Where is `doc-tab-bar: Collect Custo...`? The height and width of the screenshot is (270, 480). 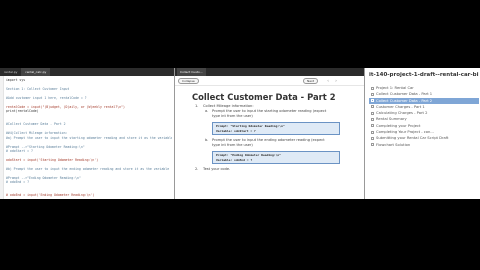
doc-tab-bar: Collect Custo... is located at coordinates (269, 72).